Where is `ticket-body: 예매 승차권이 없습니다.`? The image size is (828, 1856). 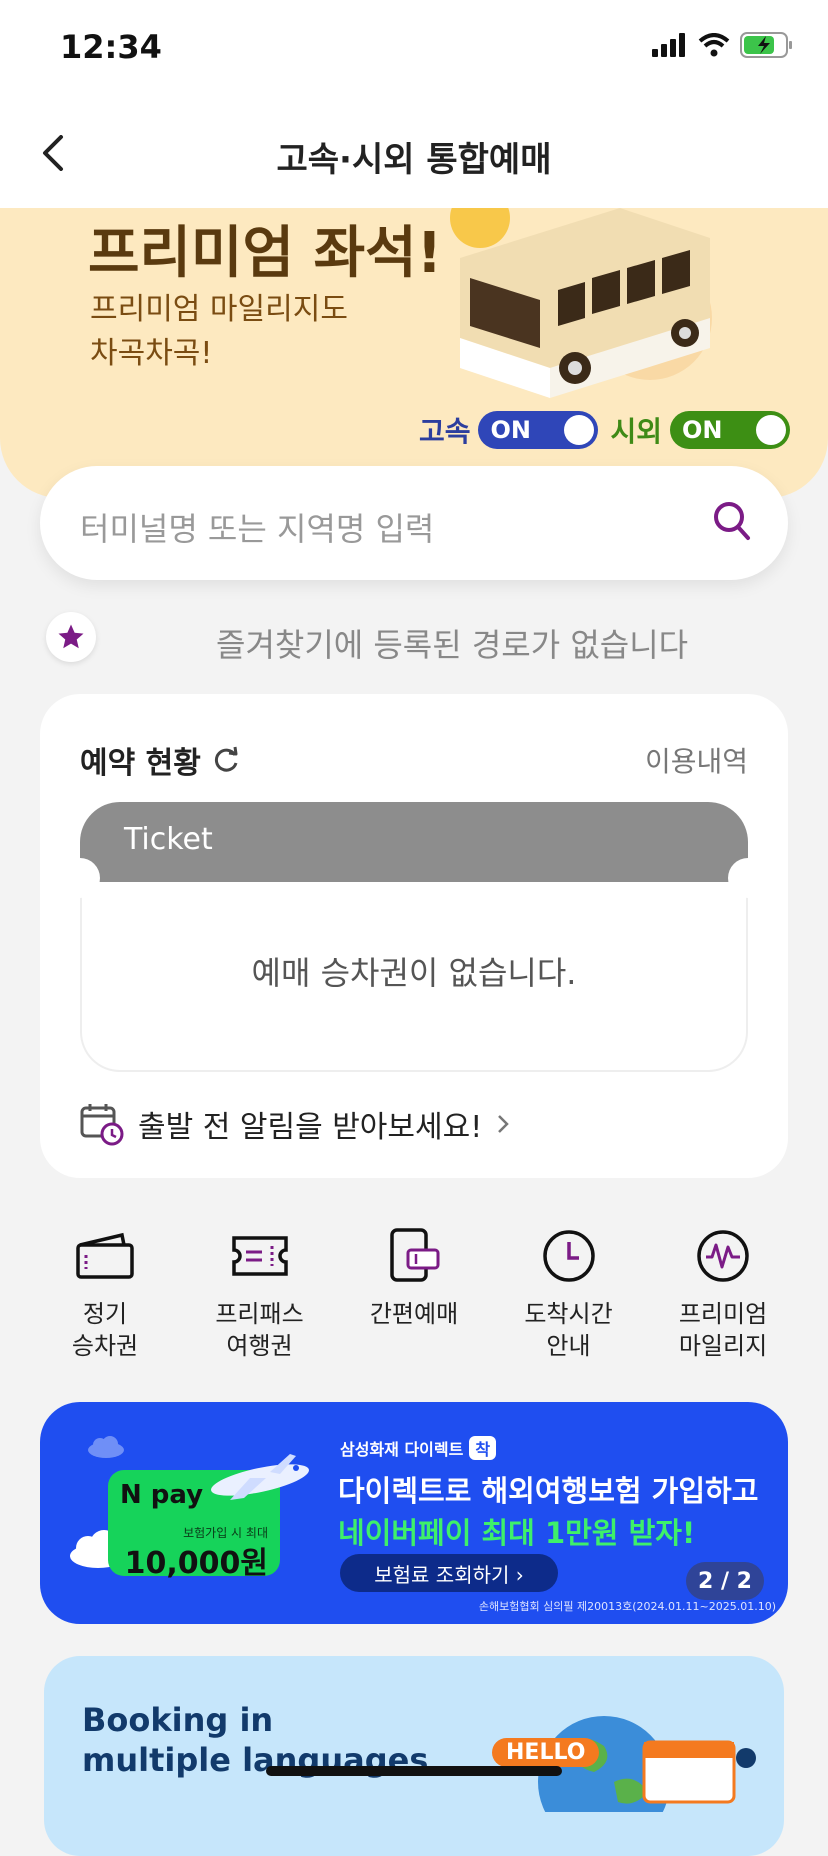 ticket-body: 예매 승차권이 없습니다. is located at coordinates (414, 977).